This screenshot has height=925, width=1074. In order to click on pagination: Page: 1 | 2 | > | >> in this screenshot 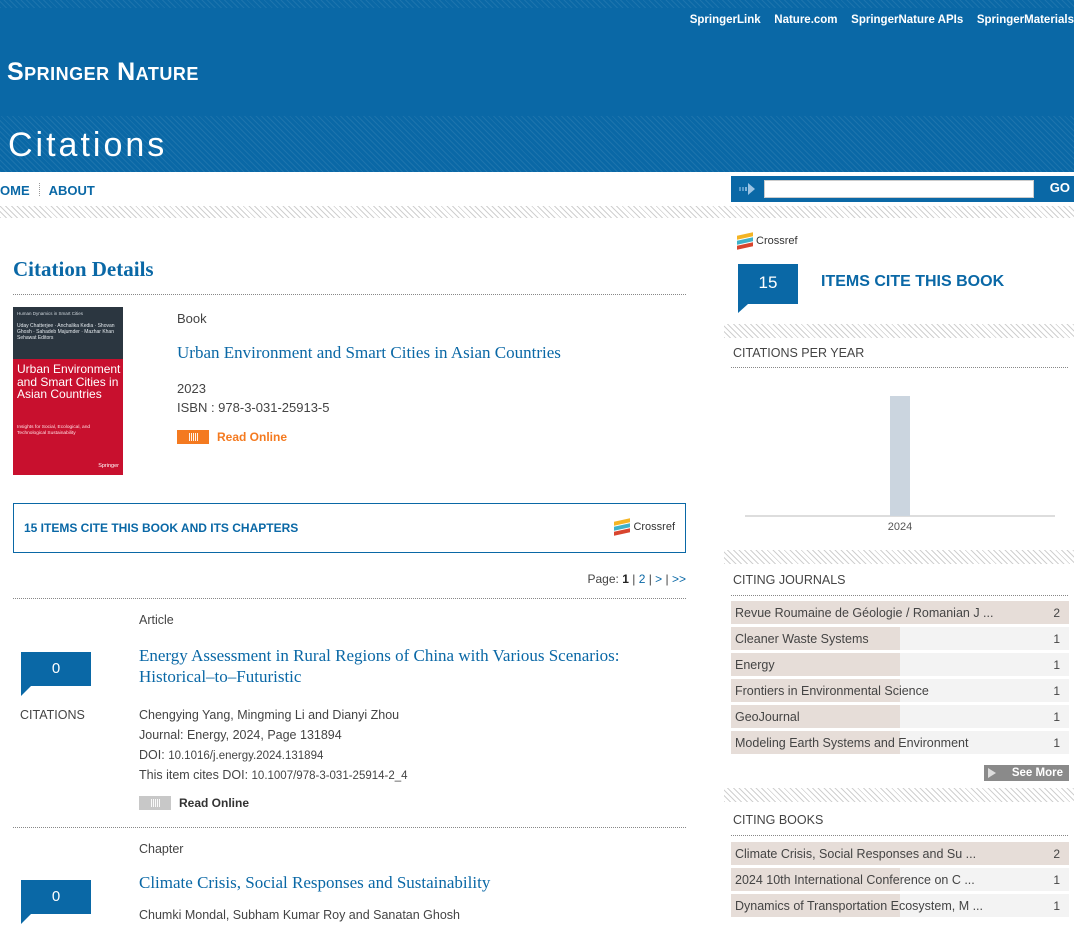, I will do `click(637, 579)`.